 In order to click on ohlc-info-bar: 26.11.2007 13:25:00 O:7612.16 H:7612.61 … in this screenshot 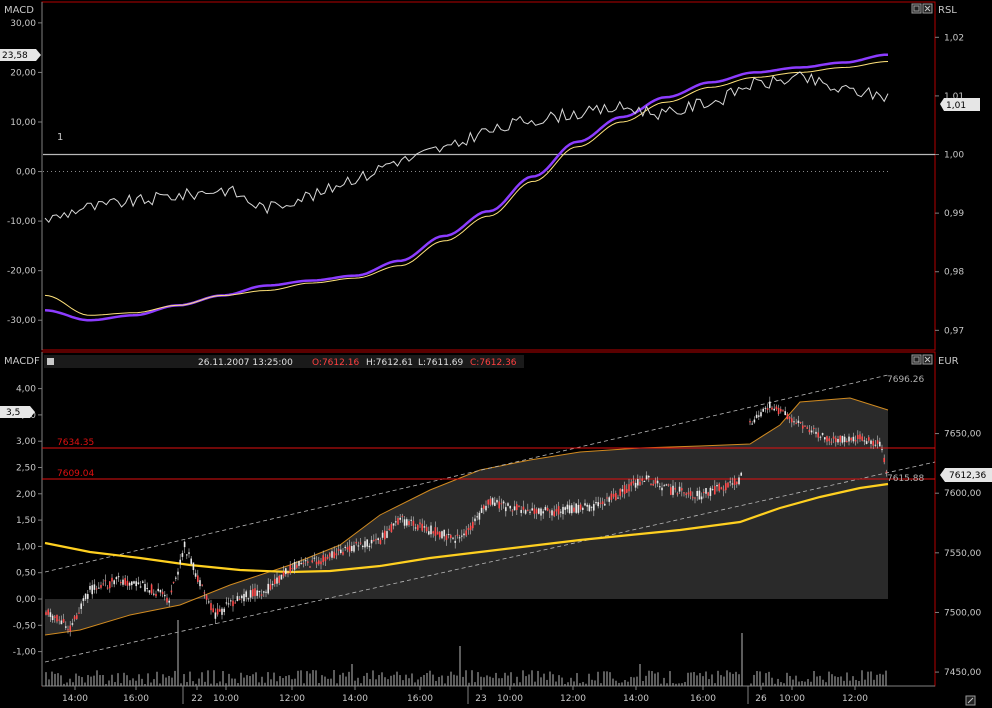, I will do `click(284, 361)`.